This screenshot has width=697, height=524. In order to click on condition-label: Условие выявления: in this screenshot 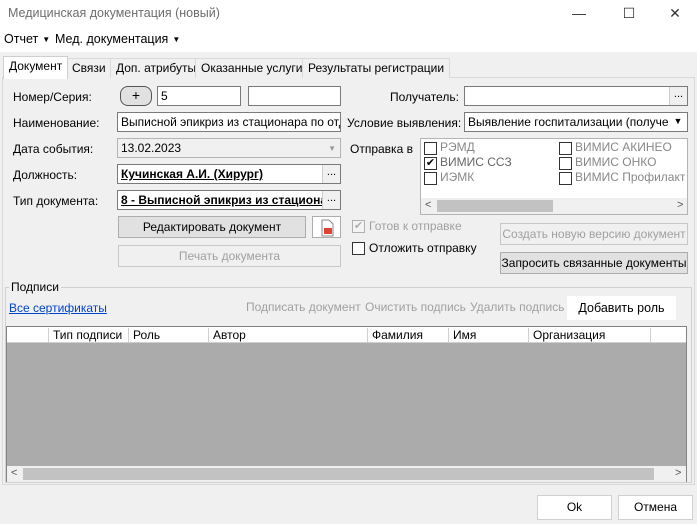, I will do `click(404, 123)`.